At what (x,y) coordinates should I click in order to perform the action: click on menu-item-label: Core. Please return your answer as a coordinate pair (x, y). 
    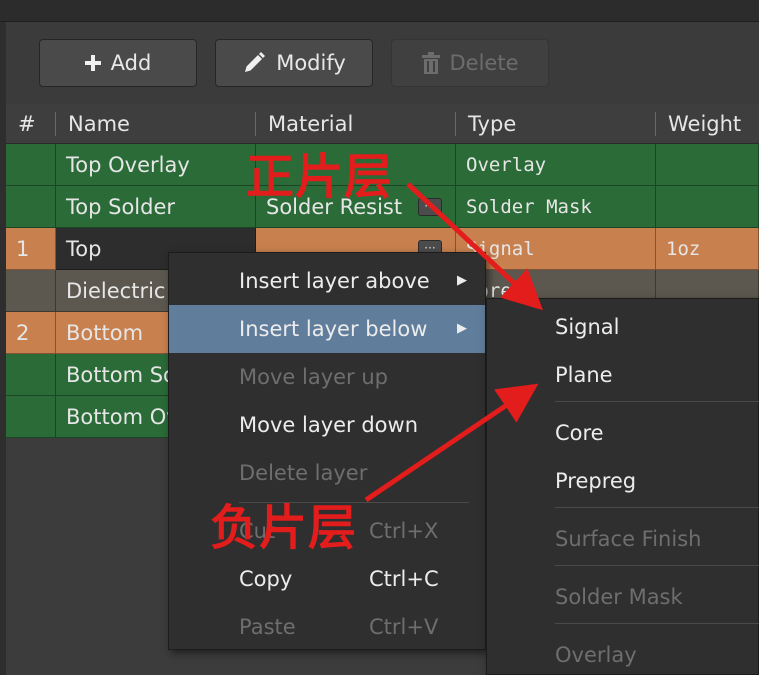
    Looking at the image, I should click on (579, 433).